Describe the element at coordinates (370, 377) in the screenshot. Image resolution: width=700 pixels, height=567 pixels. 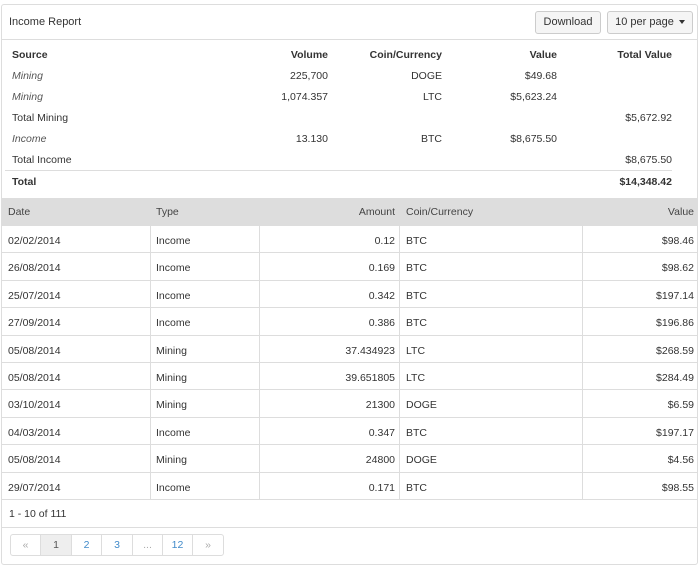
I see `cell-amount: 39.651805` at that location.